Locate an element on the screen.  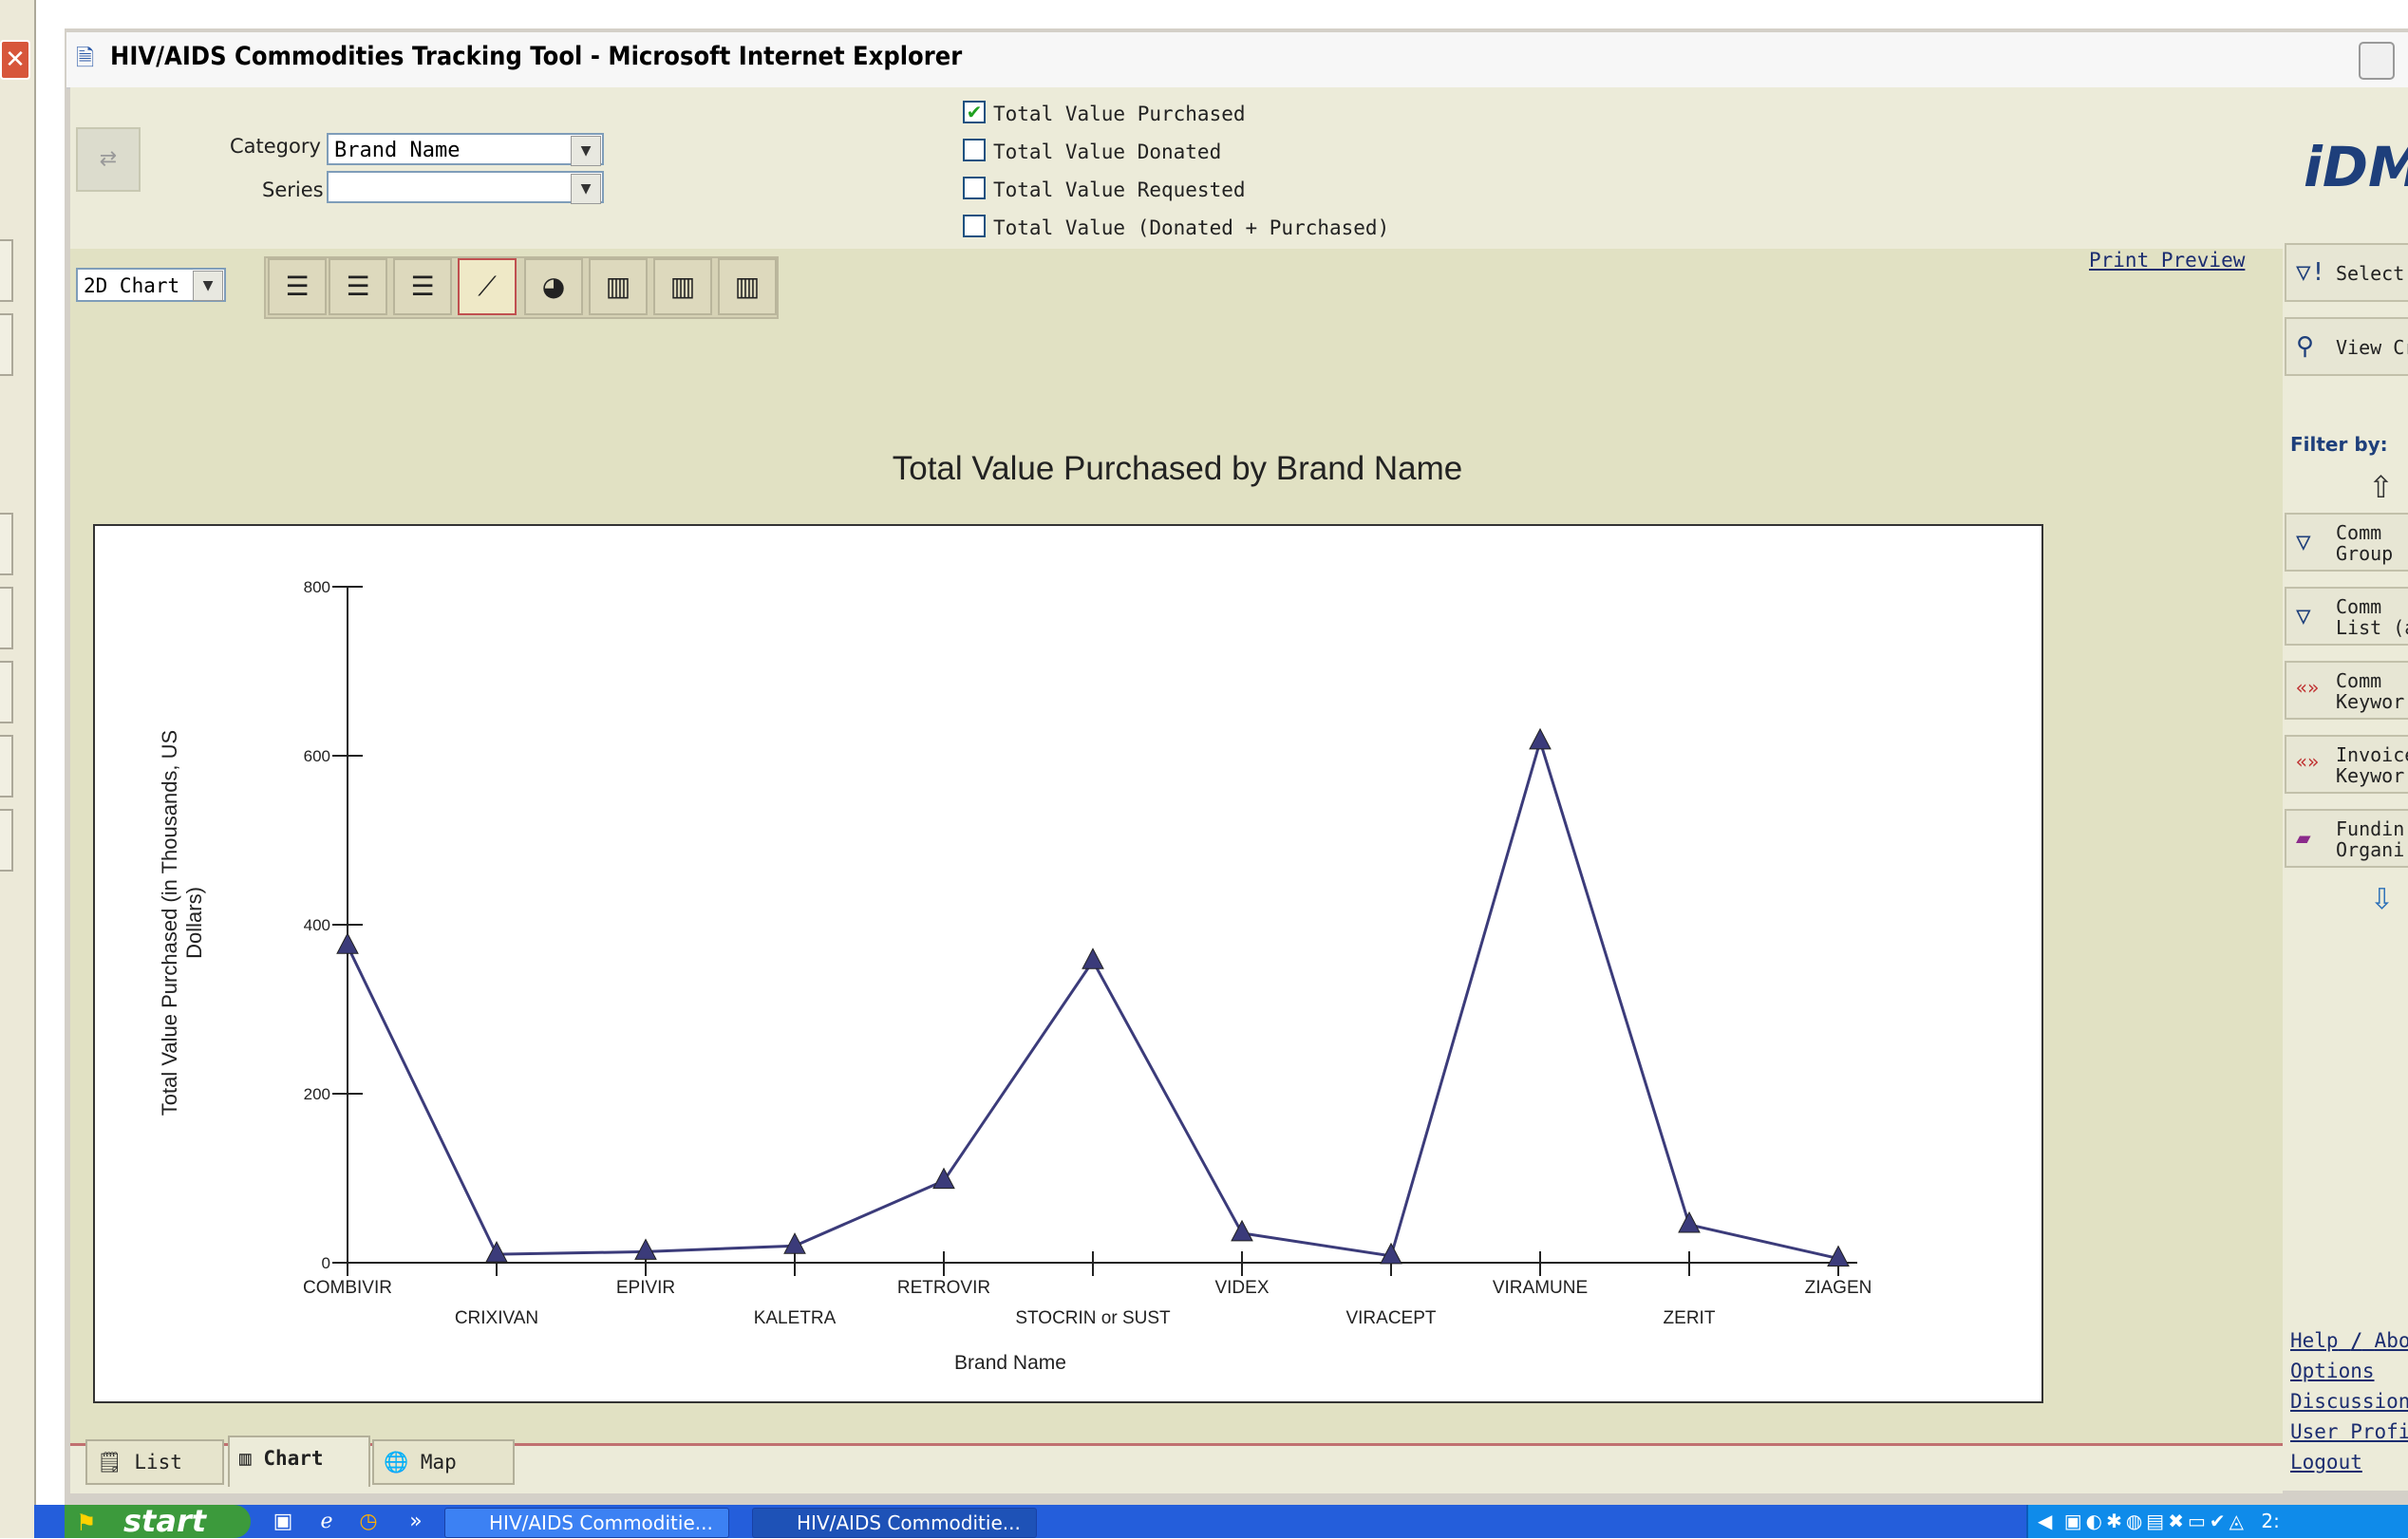
filter-item-line2: Group is located at coordinates (2365, 553).